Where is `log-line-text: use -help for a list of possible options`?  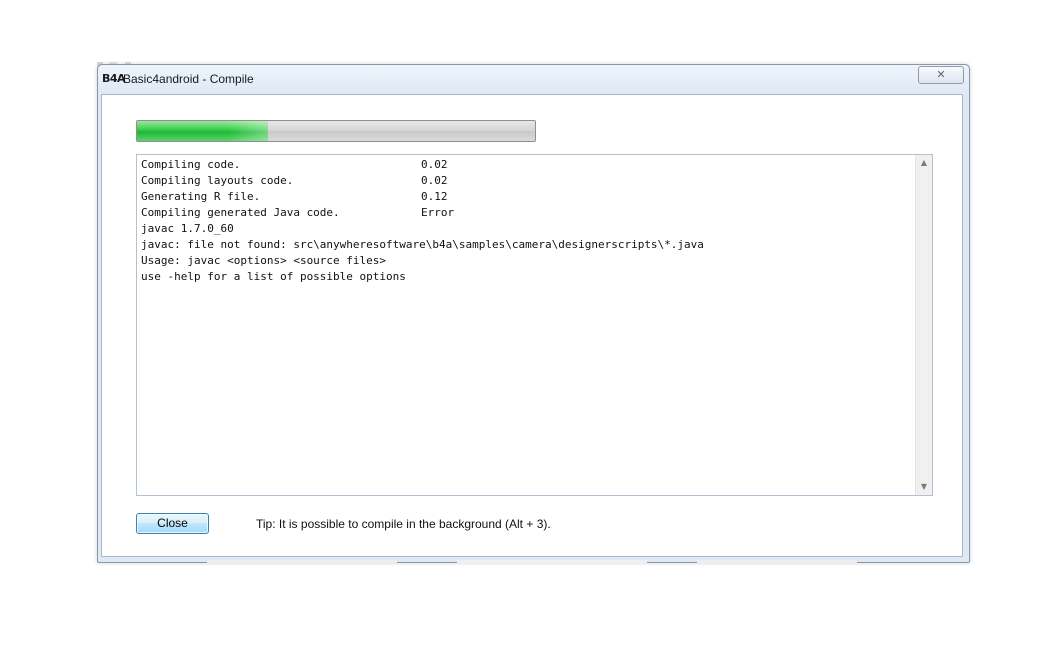
log-line-text: use -help for a list of possible options is located at coordinates (273, 276).